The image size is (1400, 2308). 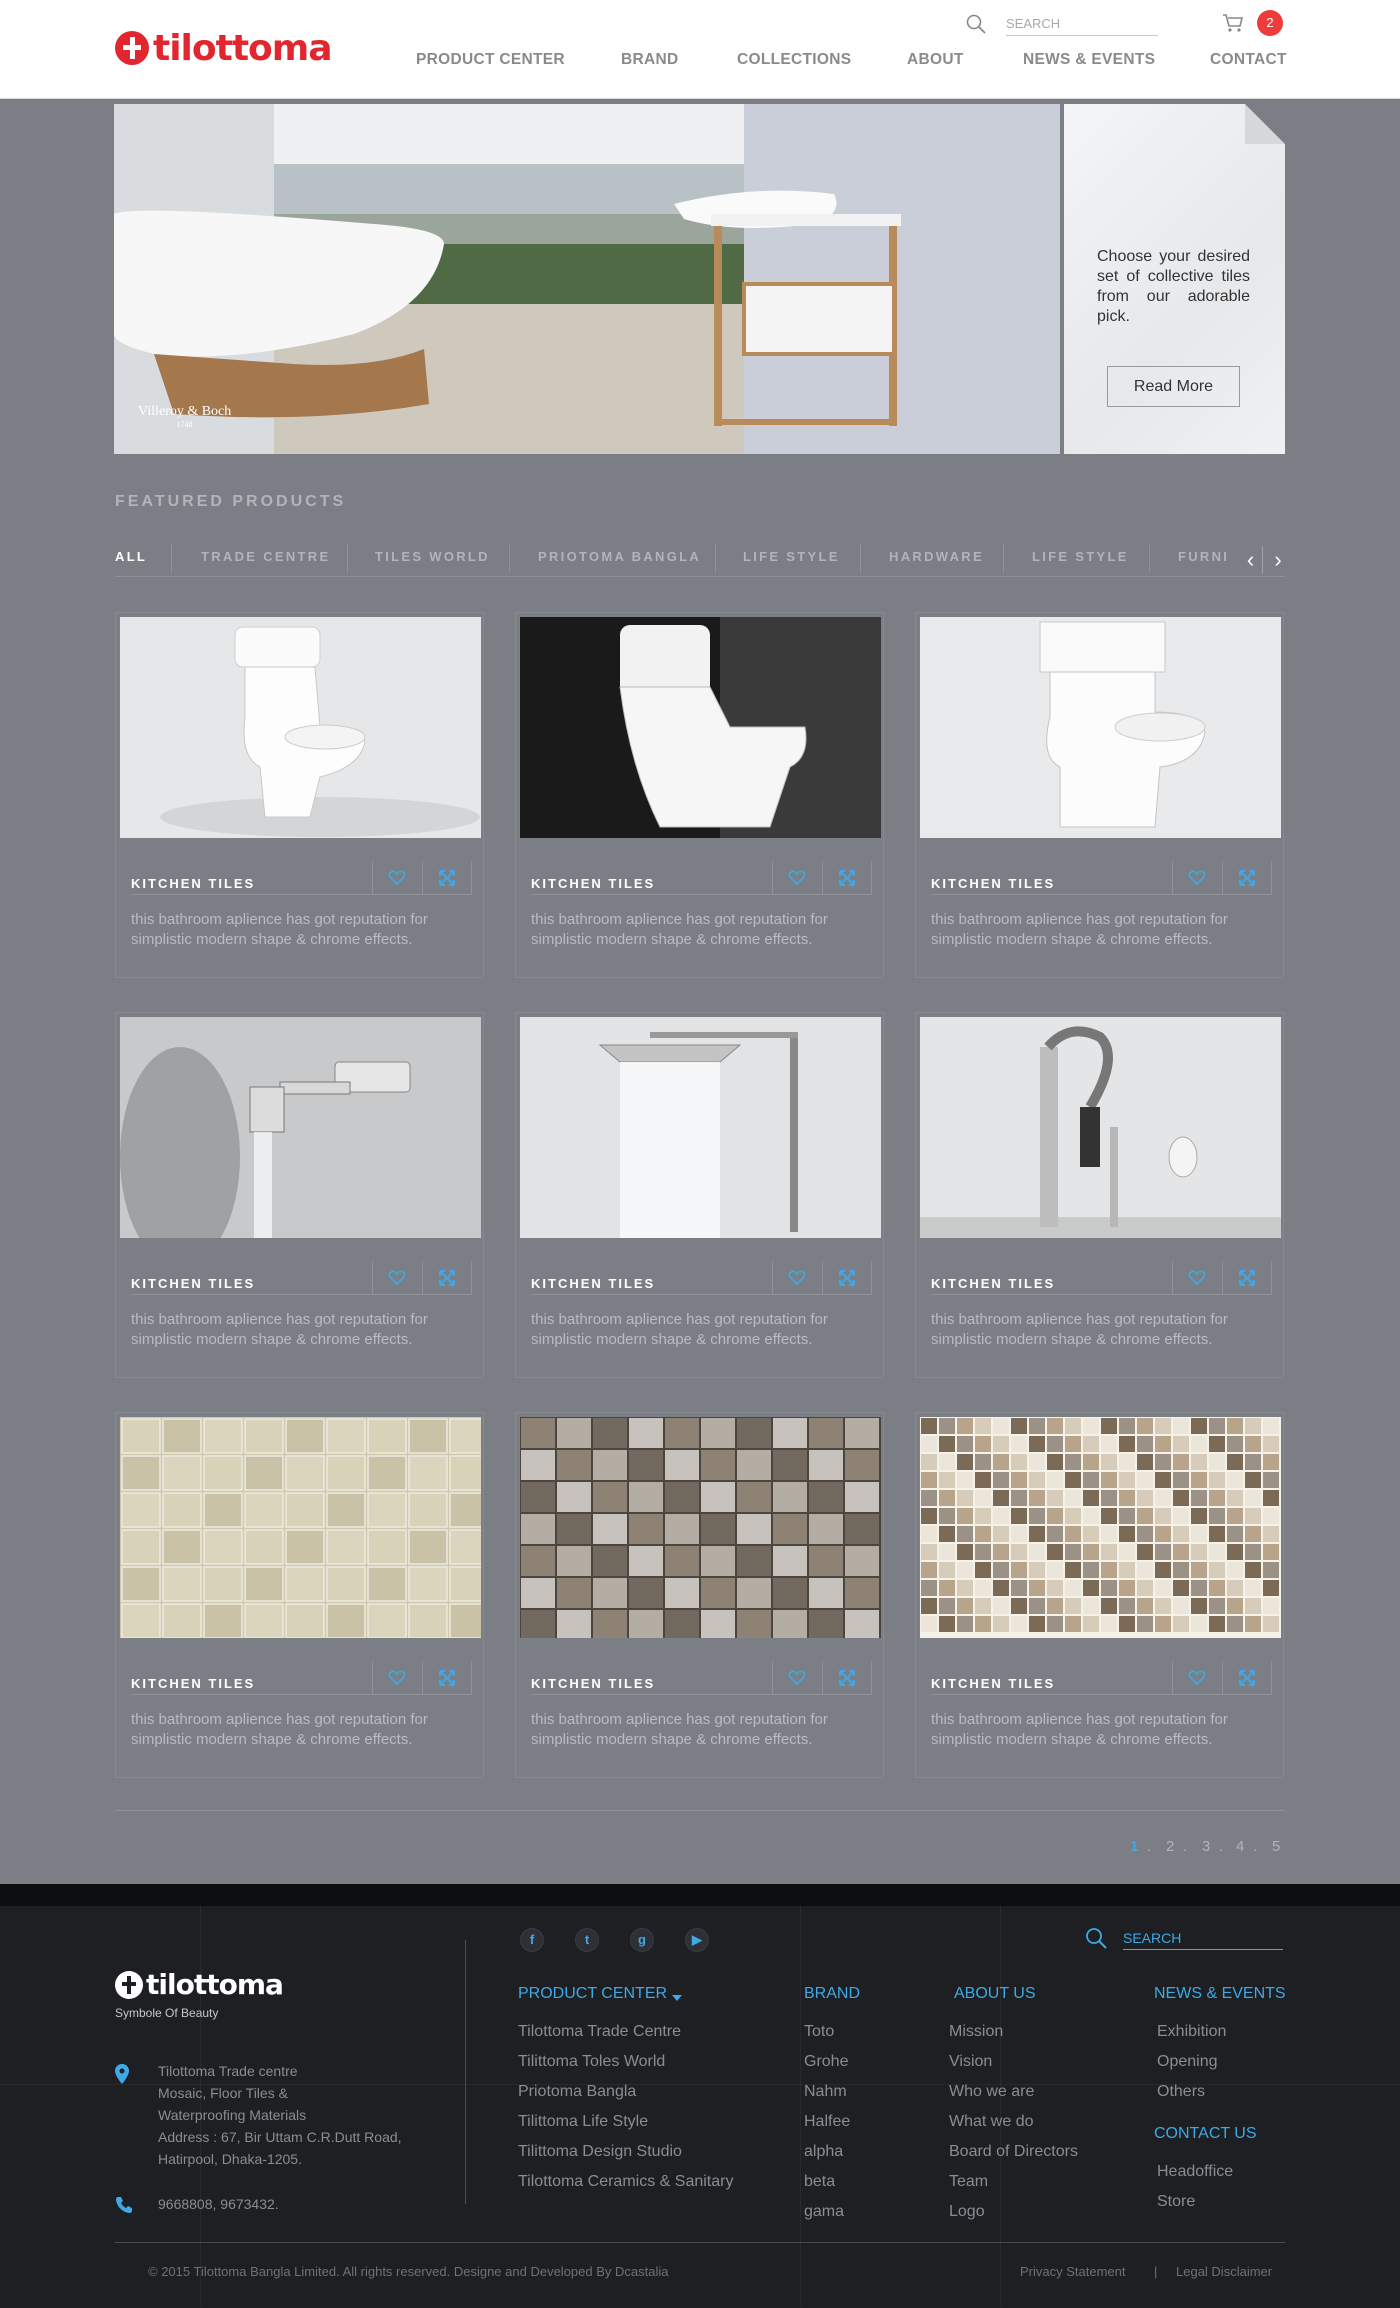 I want to click on filter-tab-hardware: HARDWARE, so click(x=936, y=556).